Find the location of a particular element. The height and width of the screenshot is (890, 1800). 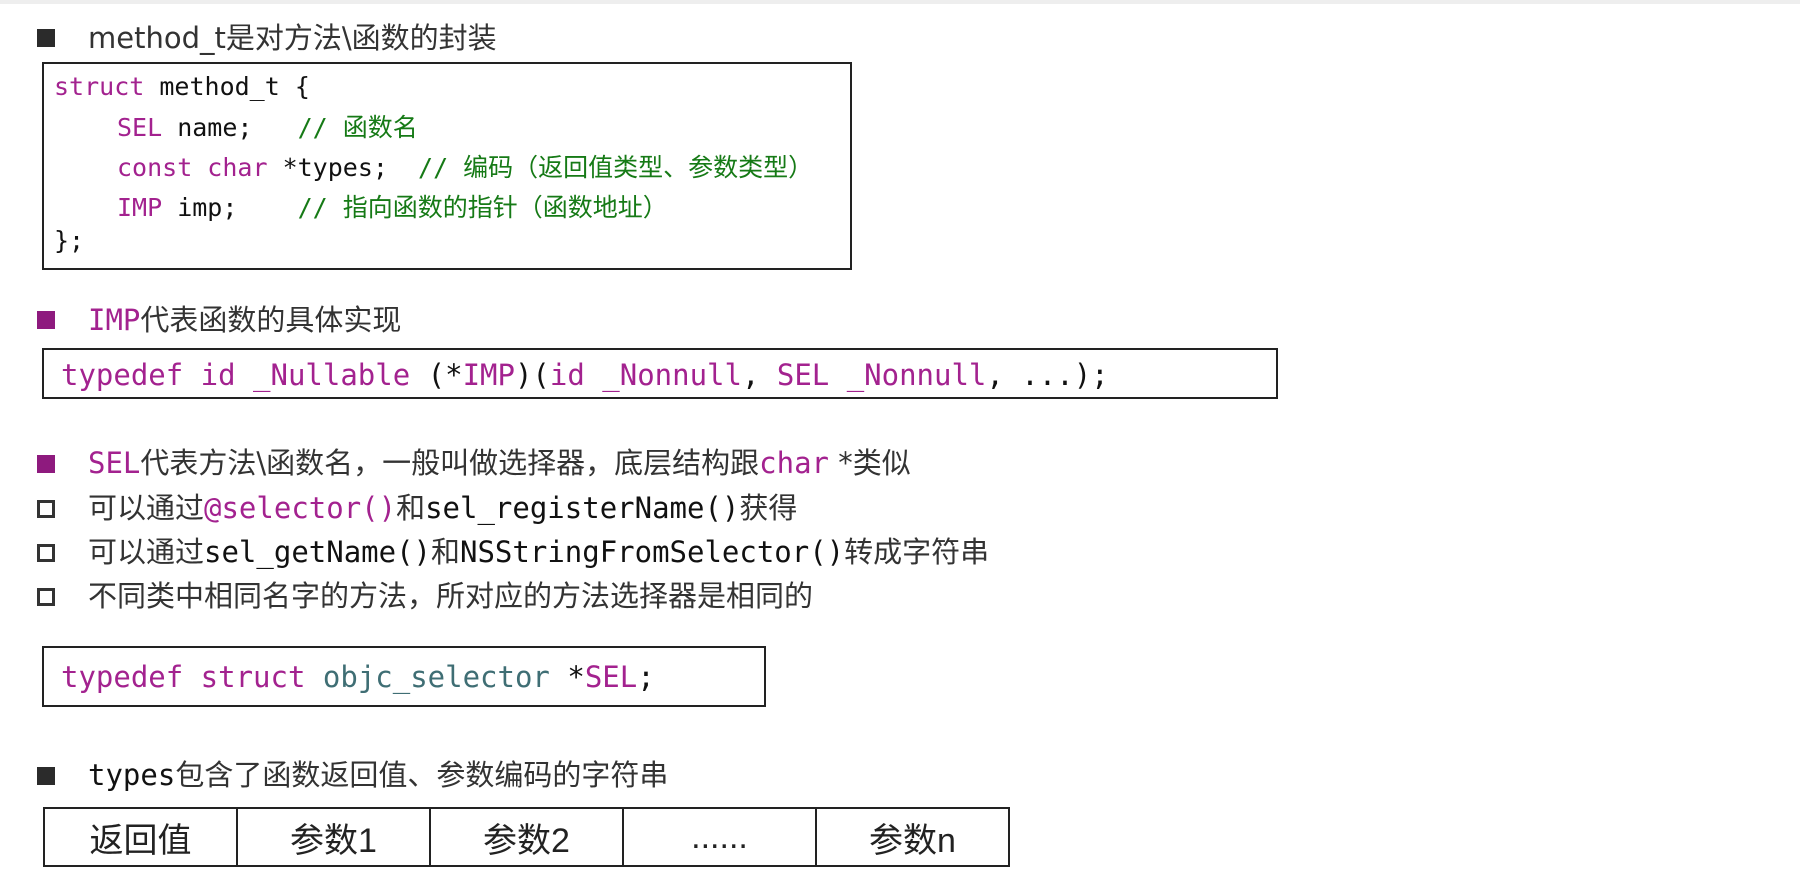

types-encoding-table: 返回值 参数1 参数2 ...... 参数n is located at coordinates (526, 837).